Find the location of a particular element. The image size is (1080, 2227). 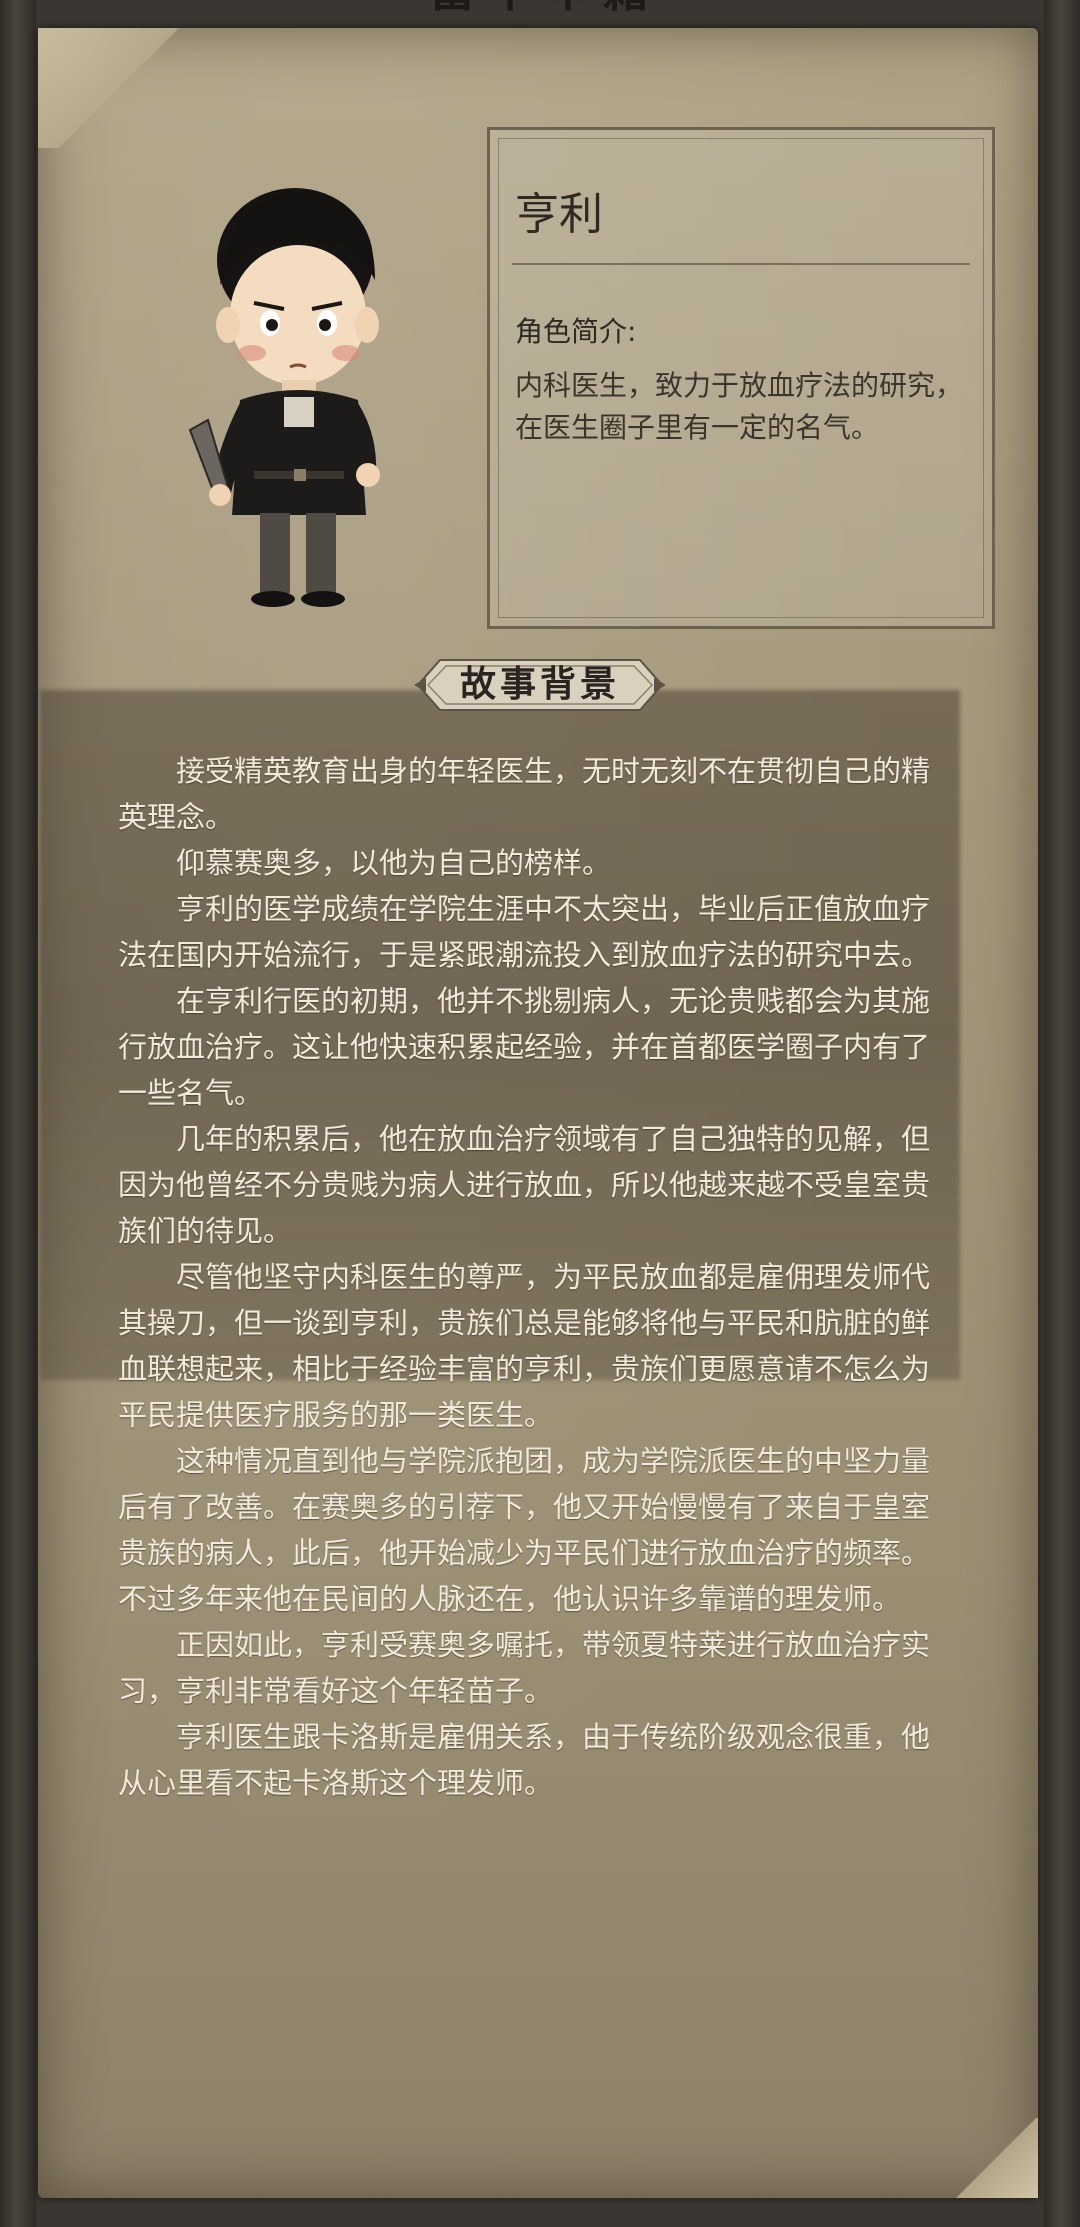

section-title: 故事背景 is located at coordinates (539, 684).